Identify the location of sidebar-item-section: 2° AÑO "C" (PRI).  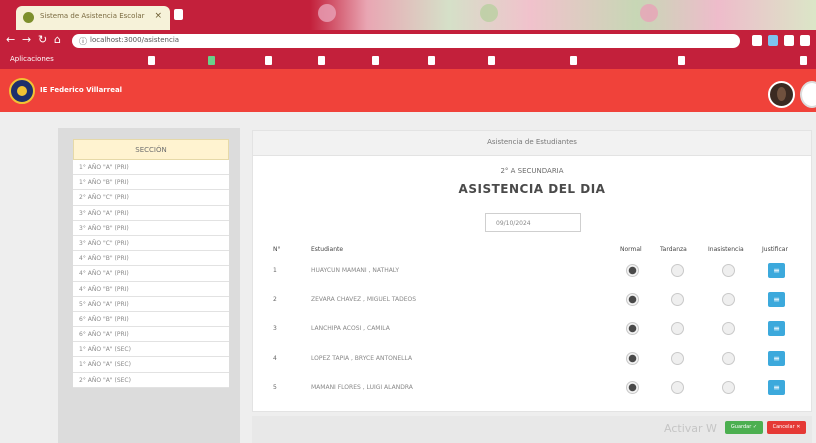
(151, 198).